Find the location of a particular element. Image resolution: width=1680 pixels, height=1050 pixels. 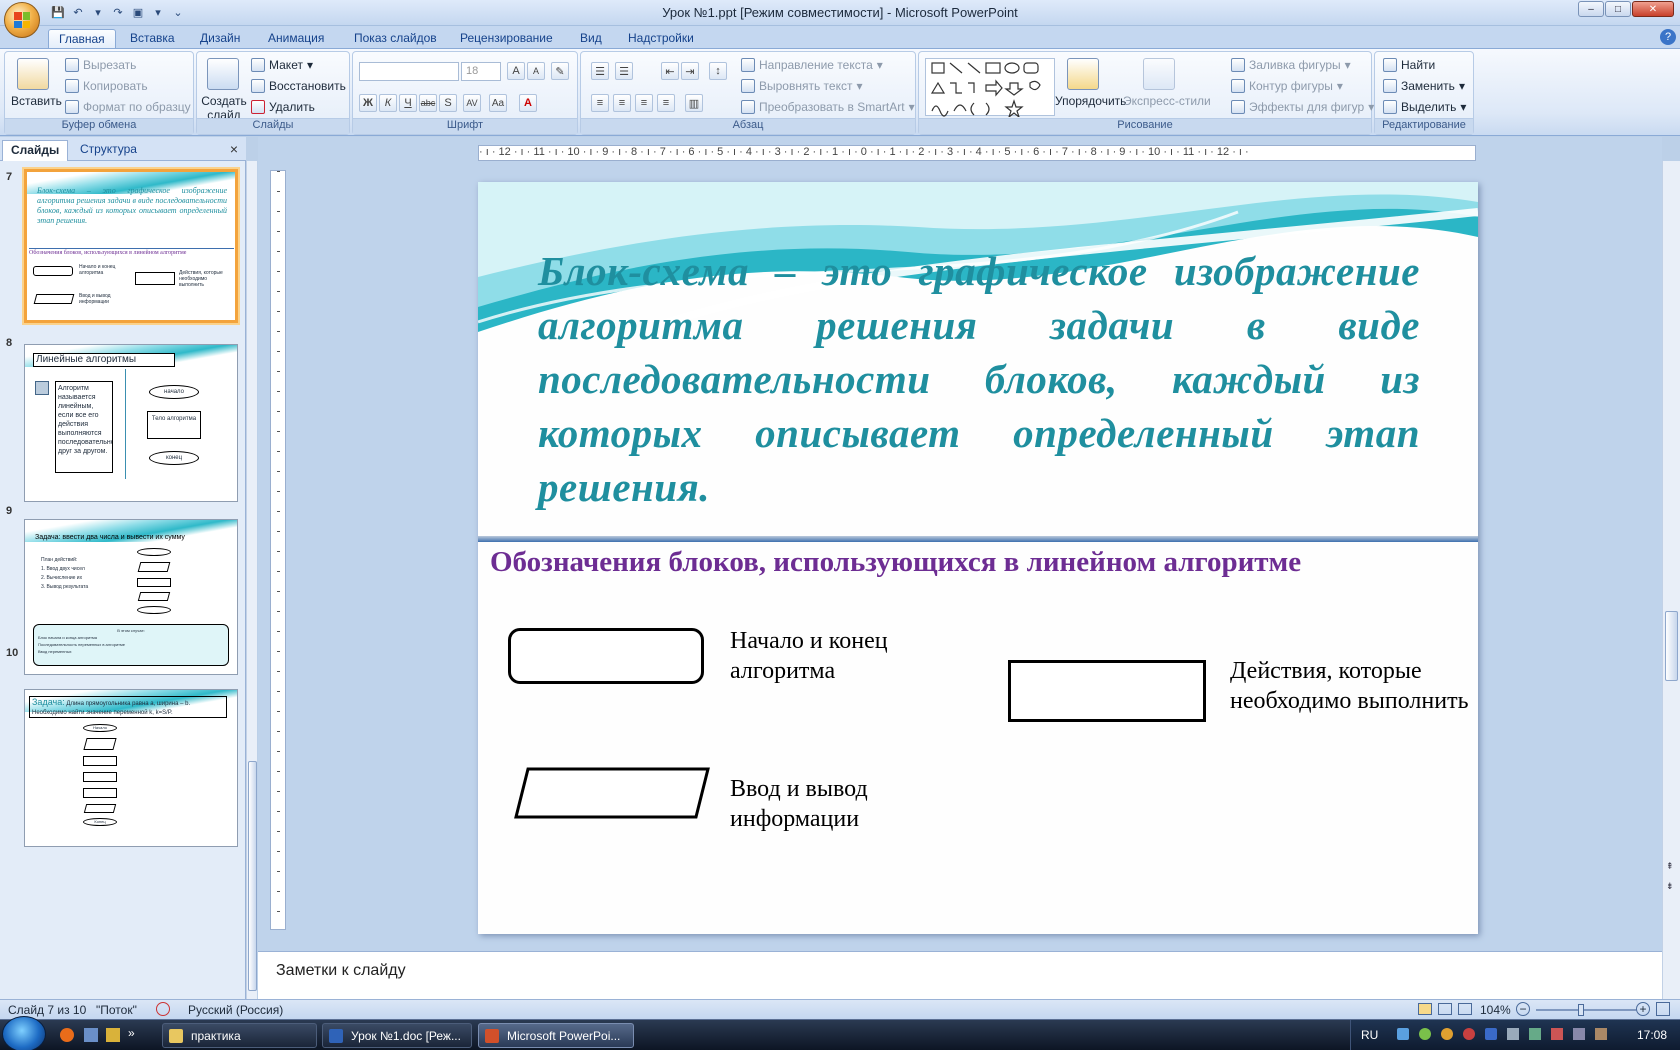

notes-pane: Заметки к слайду is located at coordinates (960, 975).